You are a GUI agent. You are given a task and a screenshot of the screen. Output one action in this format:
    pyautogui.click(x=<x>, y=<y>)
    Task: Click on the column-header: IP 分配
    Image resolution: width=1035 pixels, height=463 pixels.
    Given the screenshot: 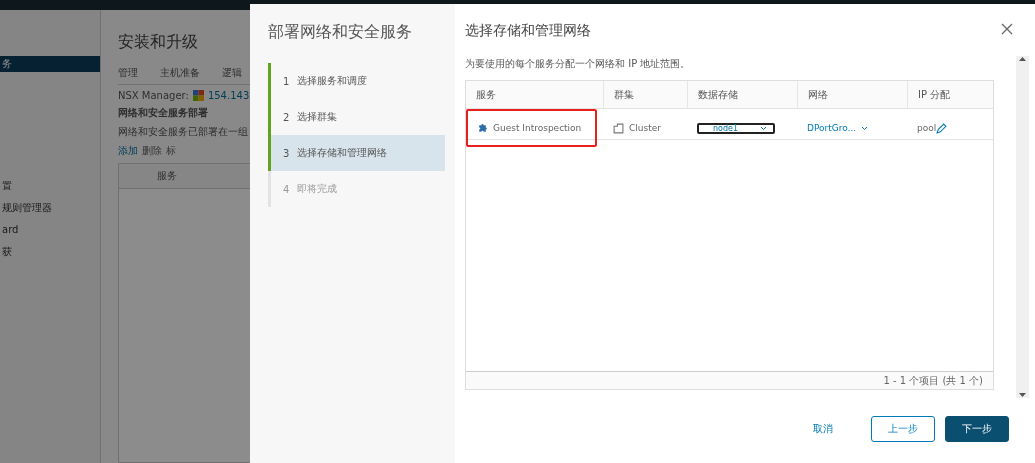 What is the action you would take?
    pyautogui.click(x=950, y=94)
    